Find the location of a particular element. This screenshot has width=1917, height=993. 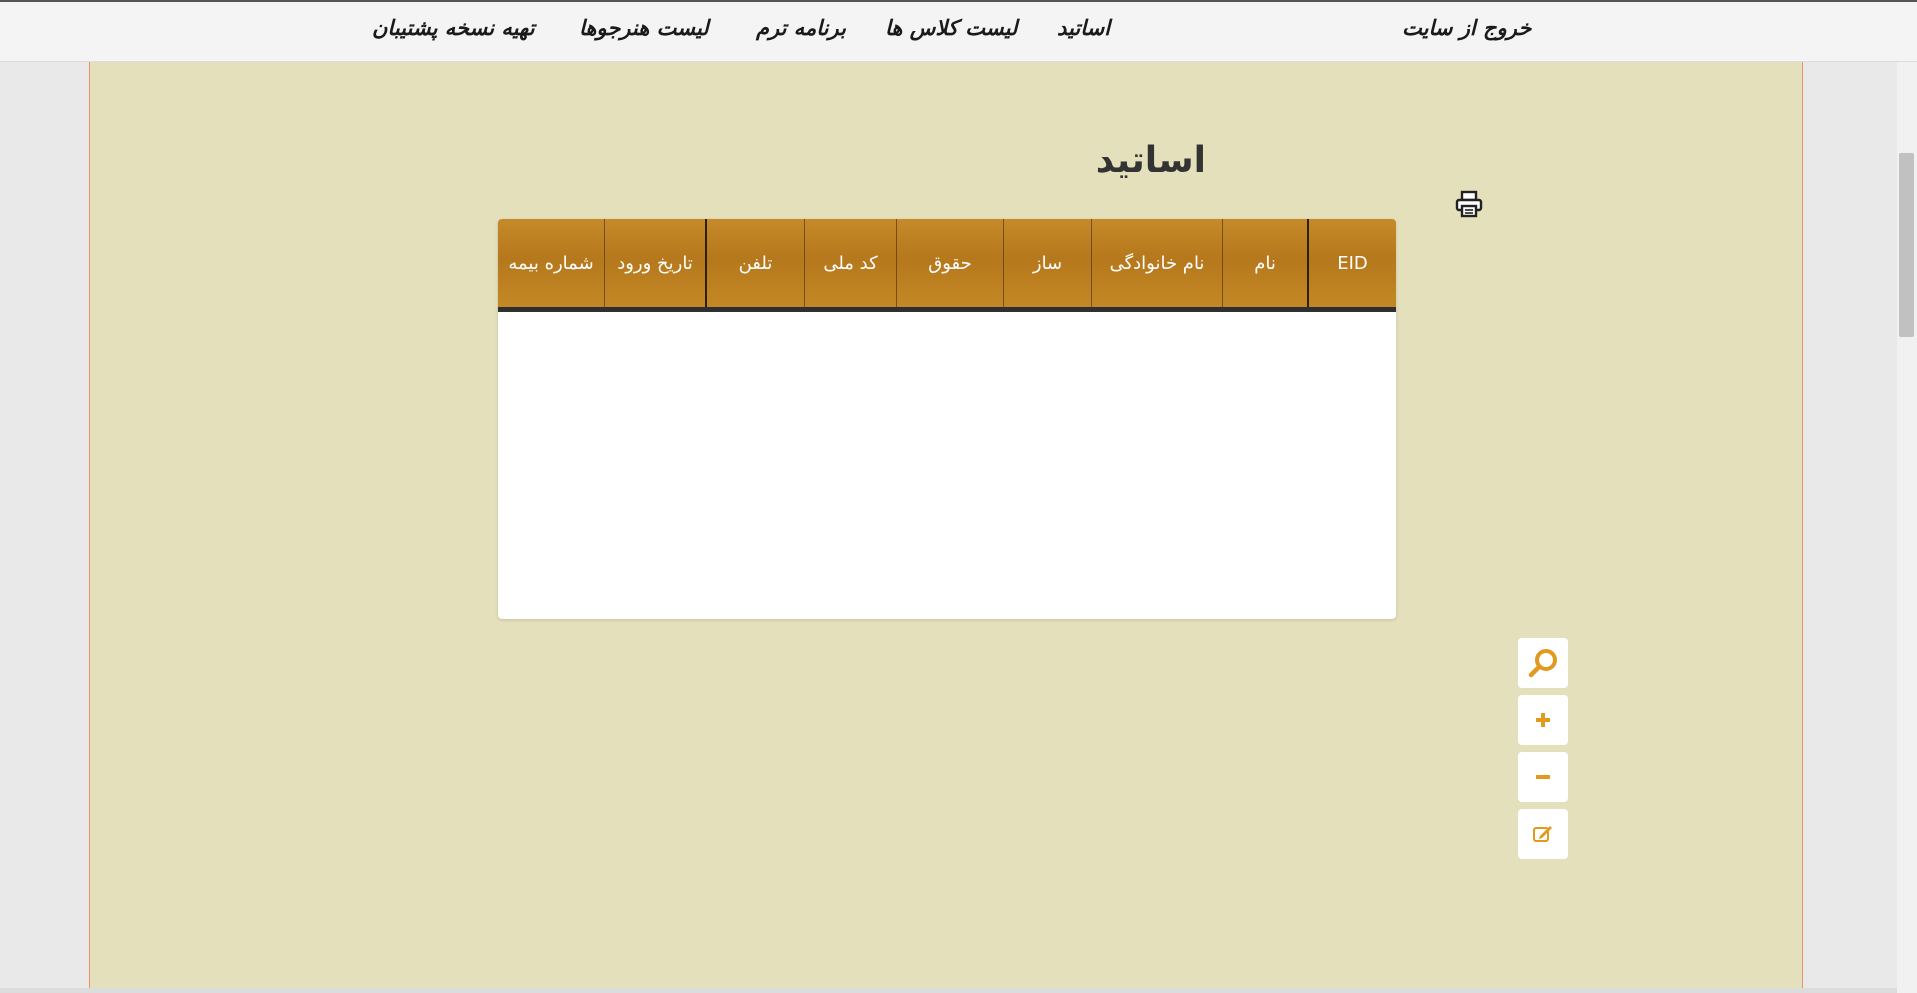

column-national-code: کد ملی is located at coordinates (850, 263).